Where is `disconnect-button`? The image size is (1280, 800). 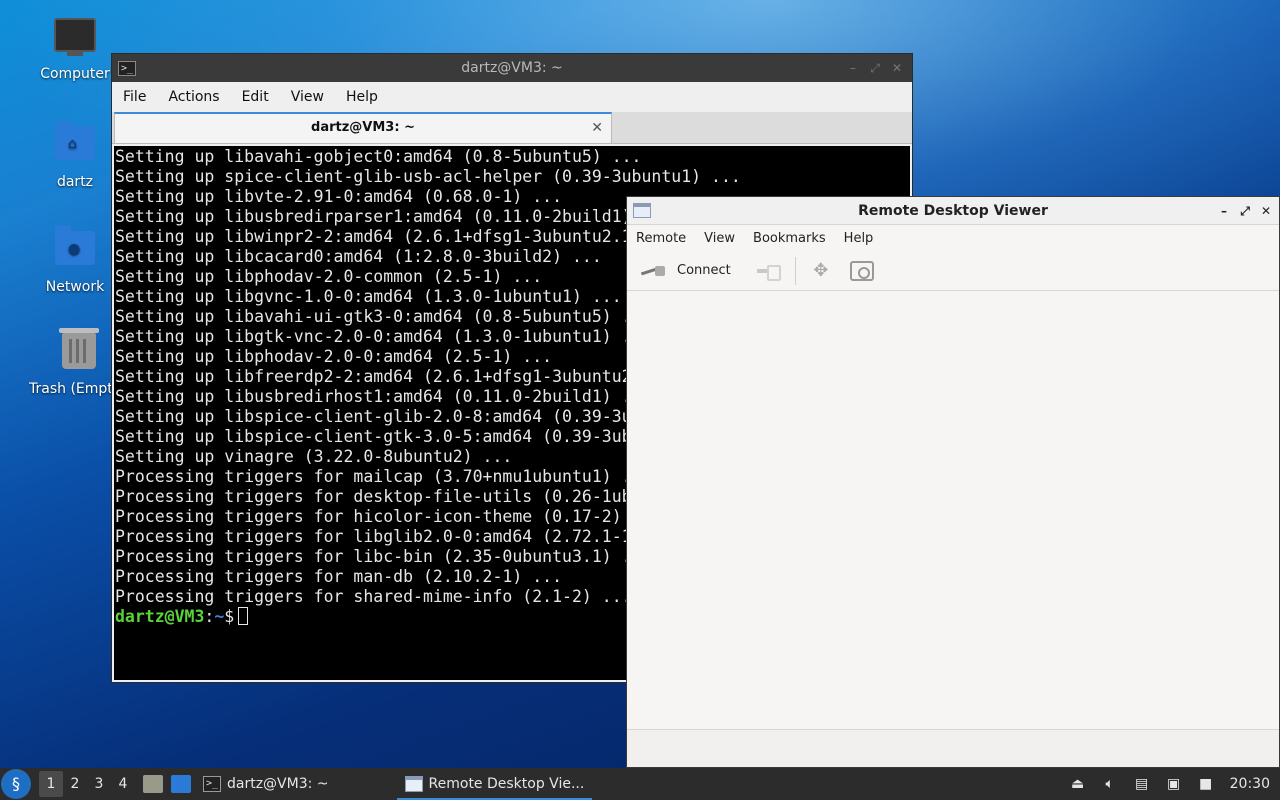
disconnect-button is located at coordinates (768, 271).